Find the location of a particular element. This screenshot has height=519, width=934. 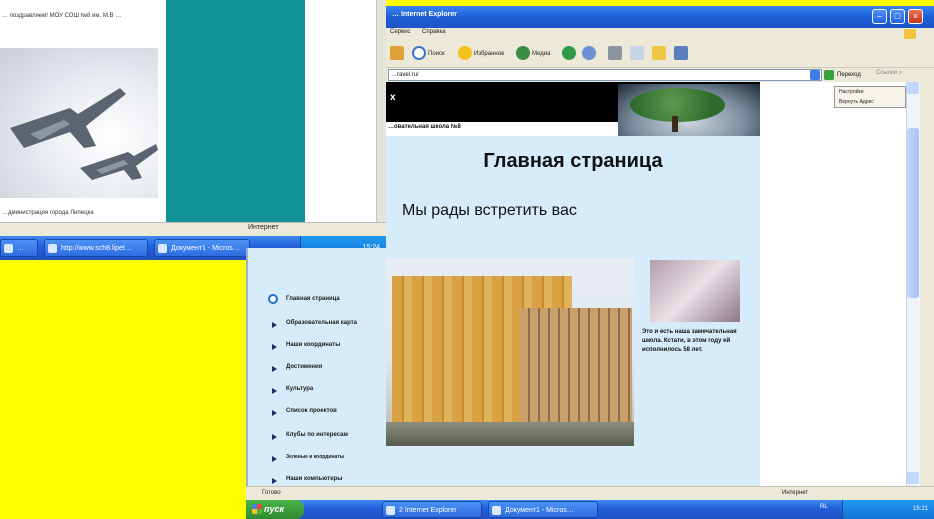

folder-button is located at coordinates (660, 54).